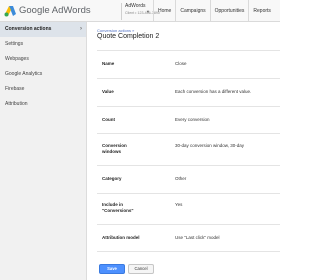  Describe the element at coordinates (188, 179) in the screenshot. I see `setting-row-category: Category Other` at that location.